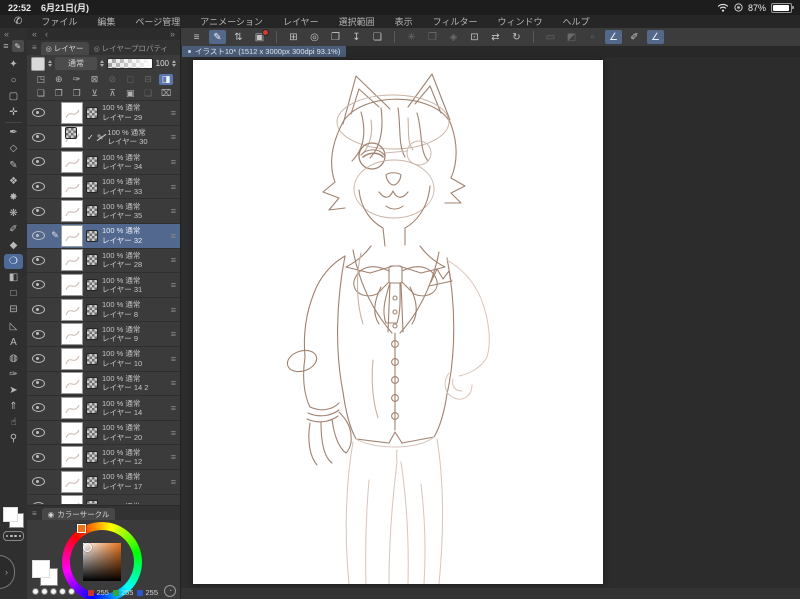 Image resolution: width=800 pixels, height=599 pixels. I want to click on layer-row: 100 % 通常 レイヤー 35 ≡, so click(103, 211).